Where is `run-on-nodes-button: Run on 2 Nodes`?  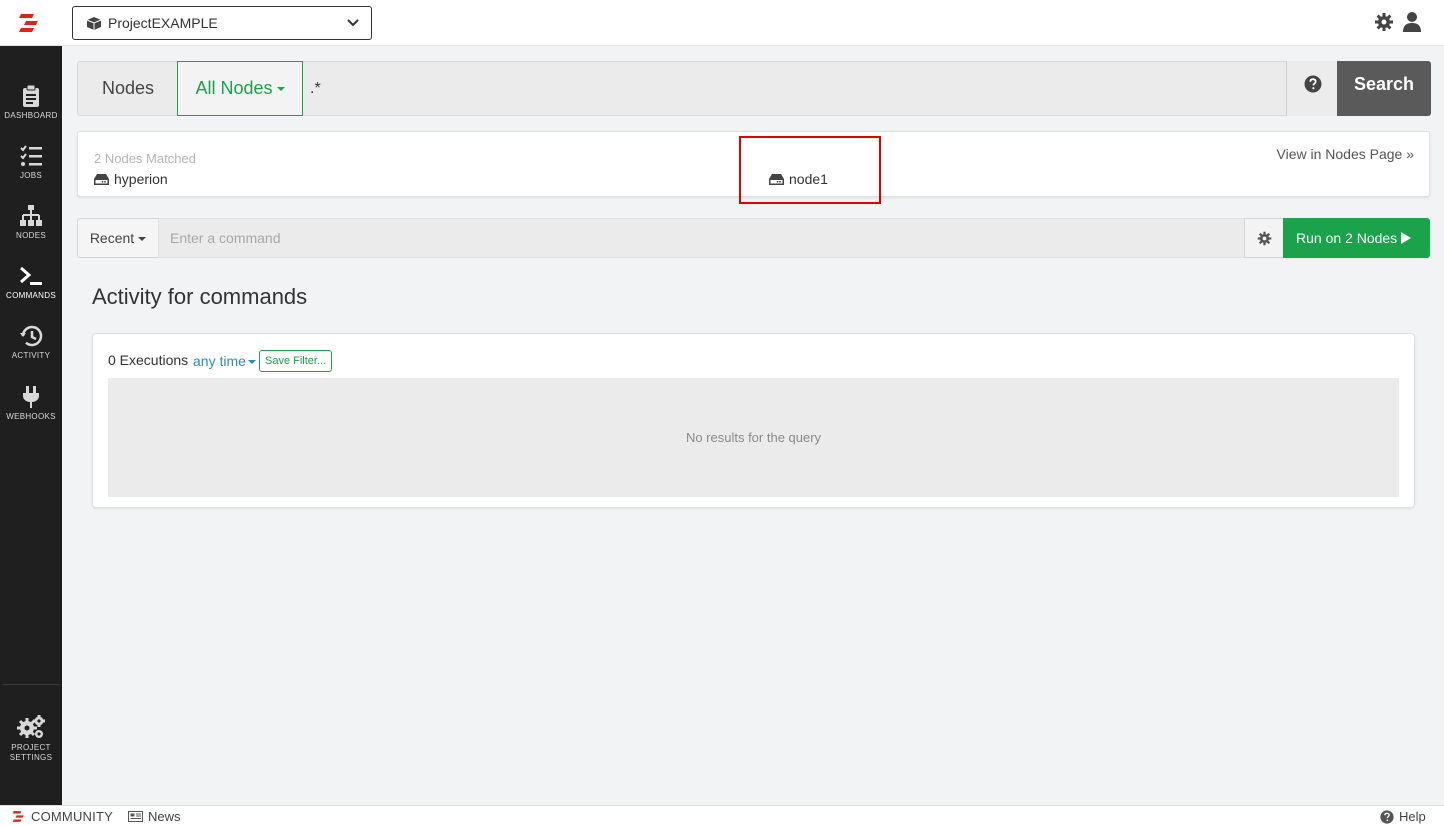 run-on-nodes-button: Run on 2 Nodes is located at coordinates (1356, 238).